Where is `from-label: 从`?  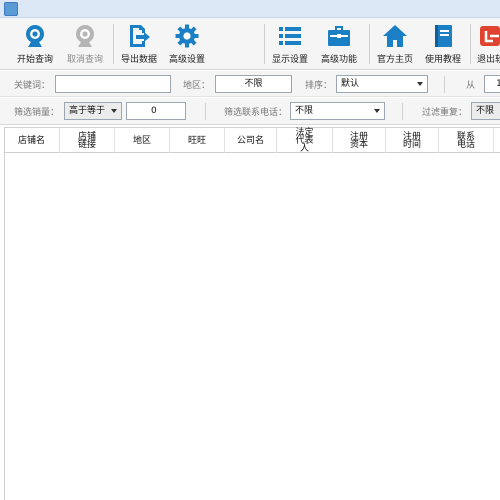 from-label: 从 is located at coordinates (471, 86).